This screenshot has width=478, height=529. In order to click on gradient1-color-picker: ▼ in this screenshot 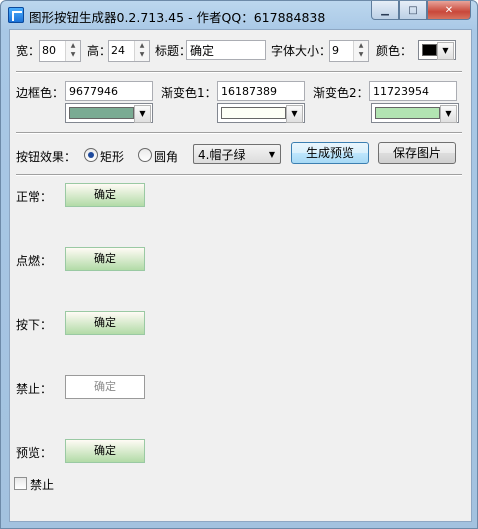, I will do `click(261, 113)`.